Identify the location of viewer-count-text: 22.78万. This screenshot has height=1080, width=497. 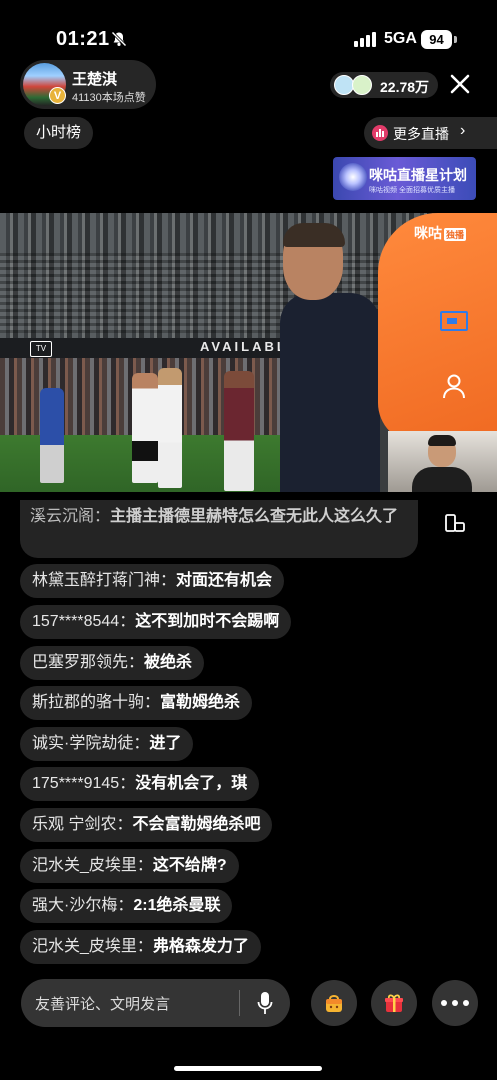
(405, 87).